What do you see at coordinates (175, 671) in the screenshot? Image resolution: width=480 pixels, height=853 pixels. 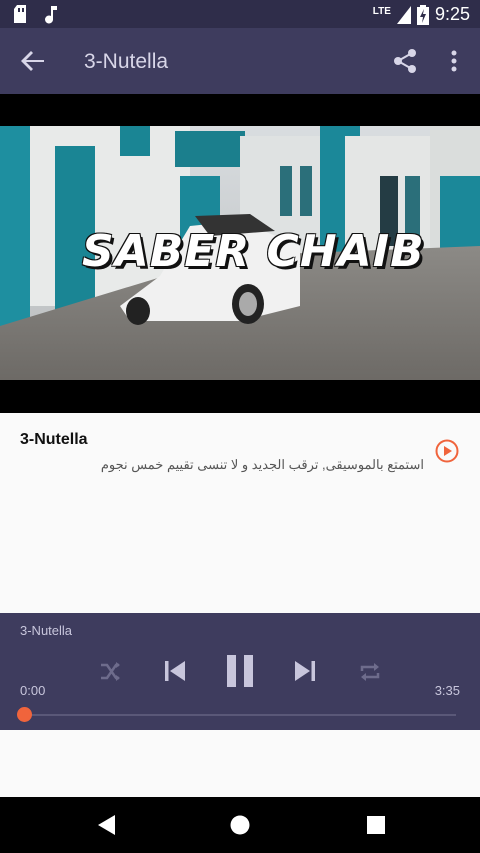 I see `skip-previous-icon` at bounding box center [175, 671].